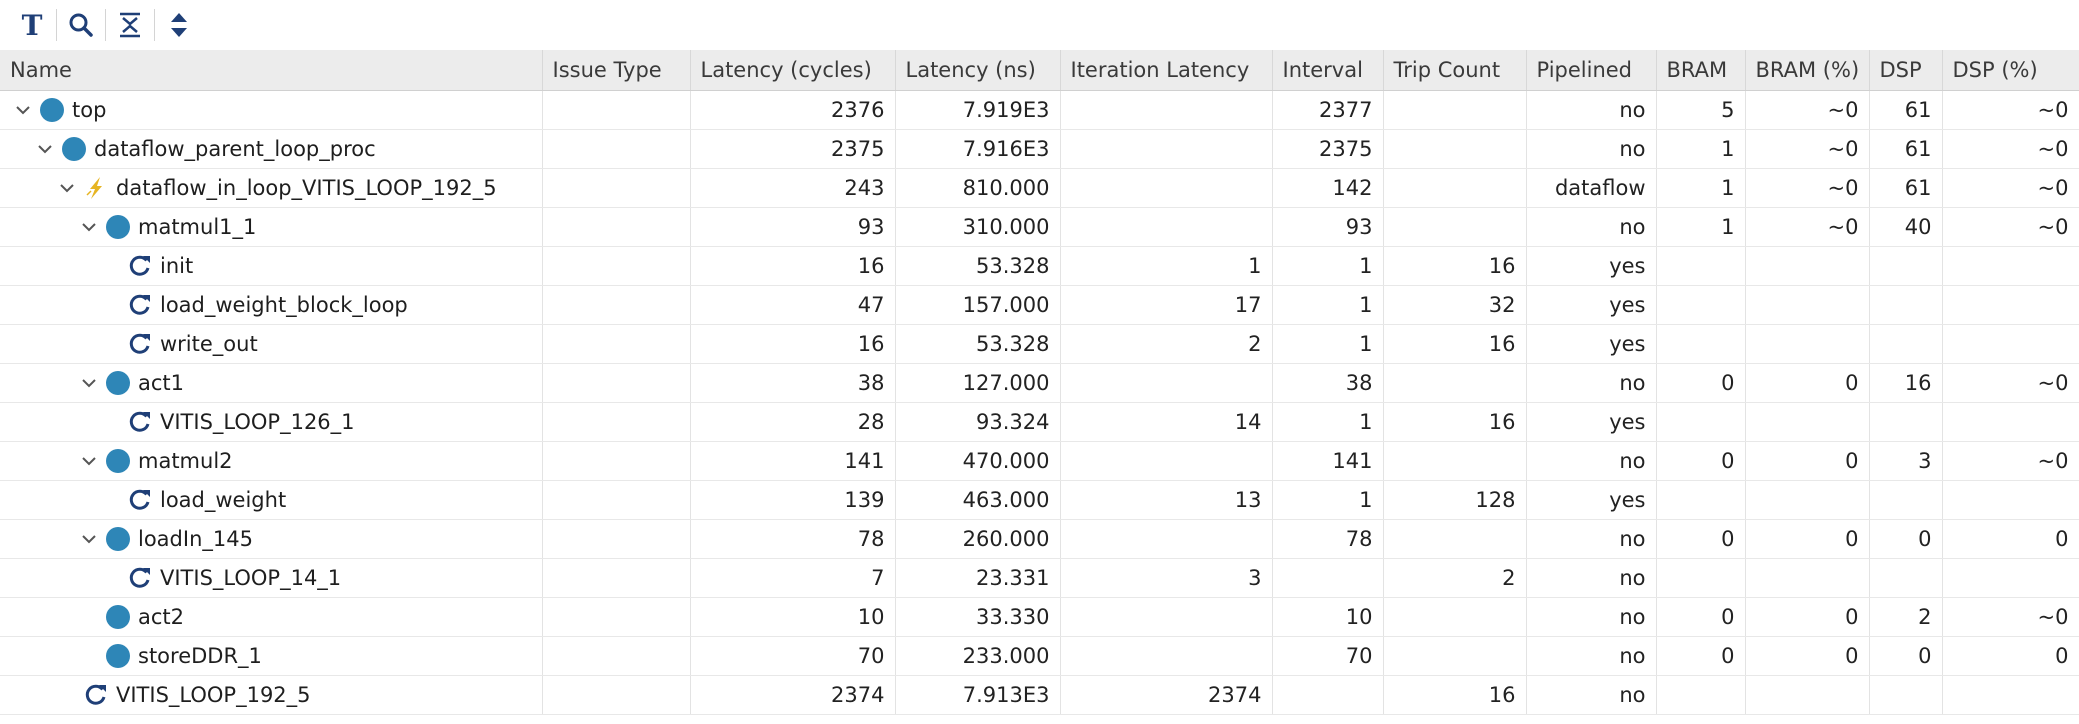 The image size is (2079, 724). What do you see at coordinates (978, 149) in the screenshot?
I see `cell-latency-ns: 7.916E3` at bounding box center [978, 149].